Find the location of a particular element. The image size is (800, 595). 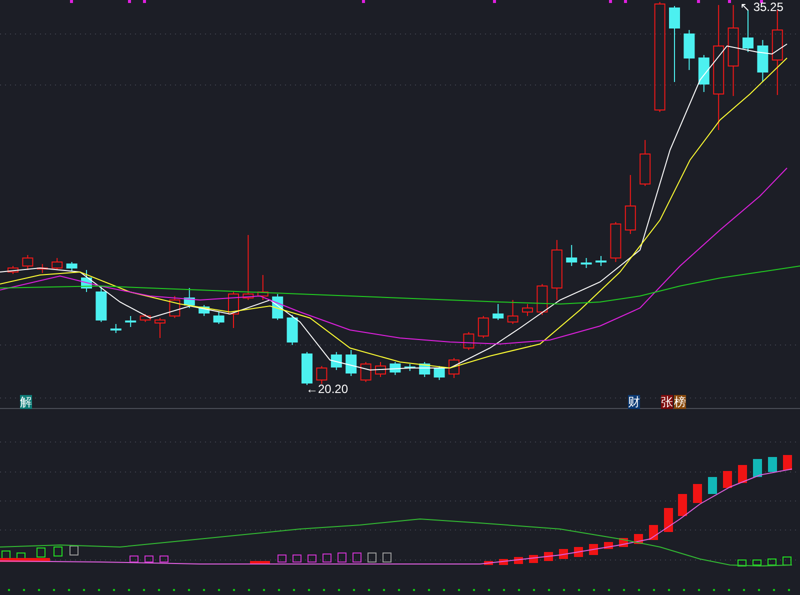

event-badge: 财 is located at coordinates (634, 402).